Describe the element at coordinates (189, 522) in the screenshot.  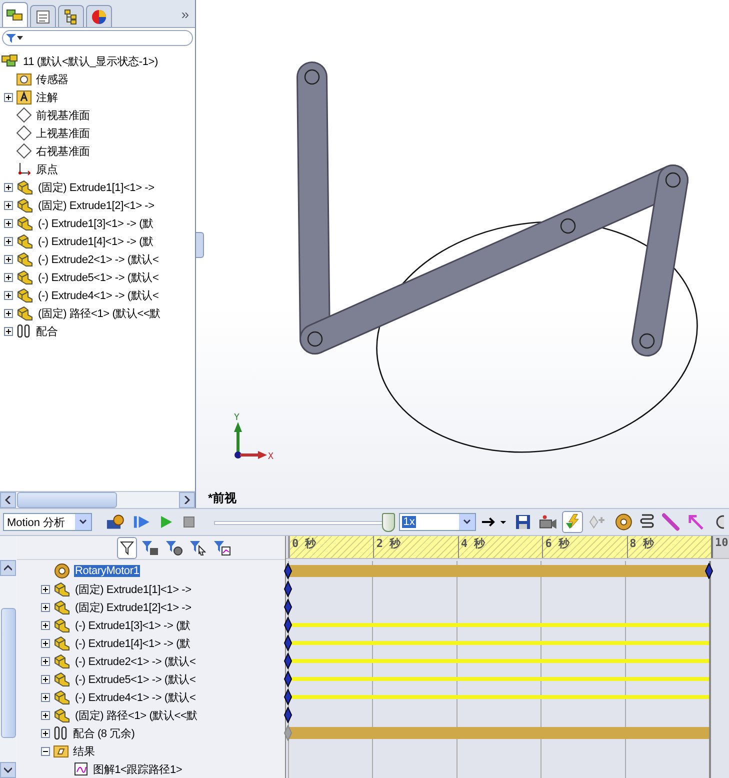
I see `stop-icon` at that location.